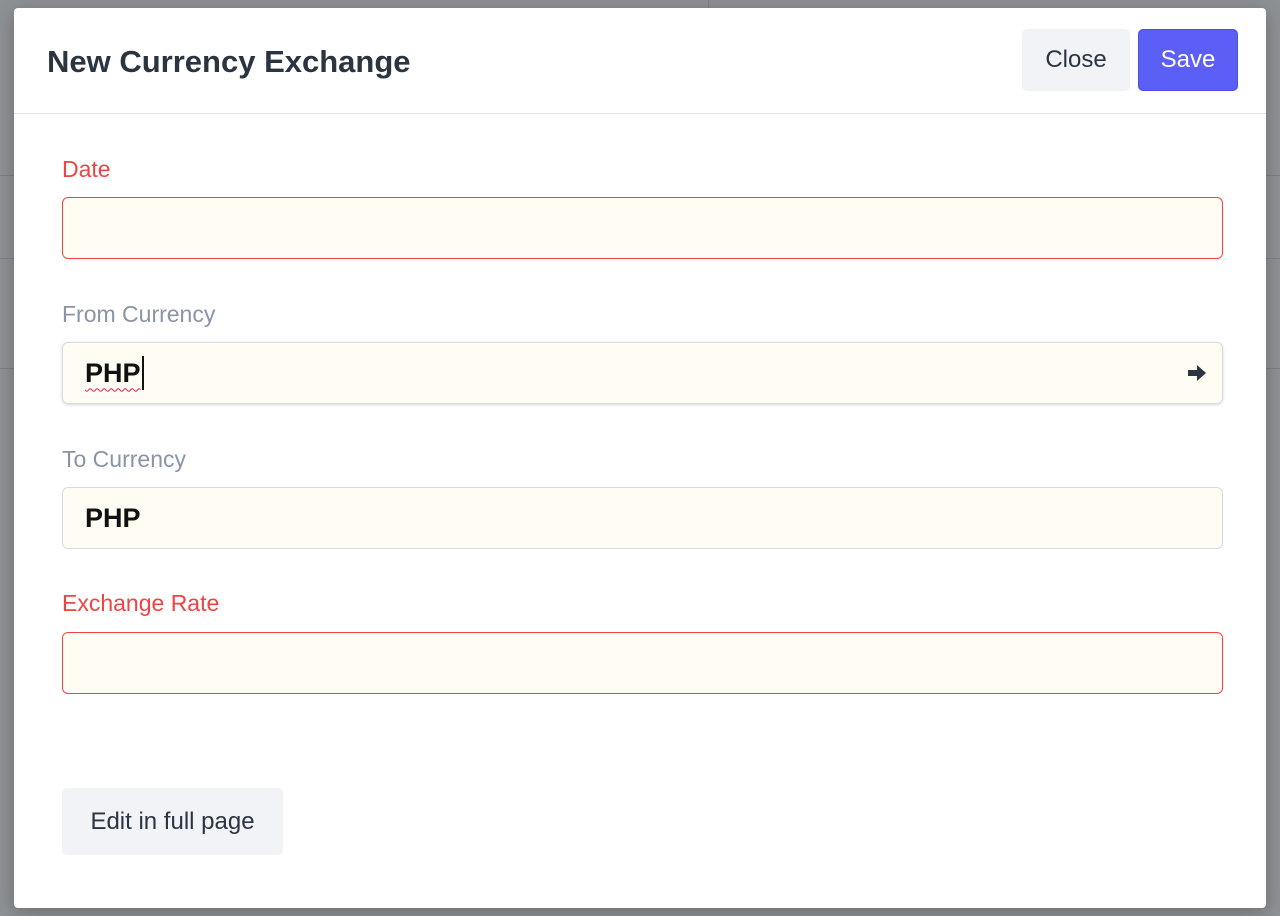  I want to click on from-currency-label: From Currency, so click(139, 314).